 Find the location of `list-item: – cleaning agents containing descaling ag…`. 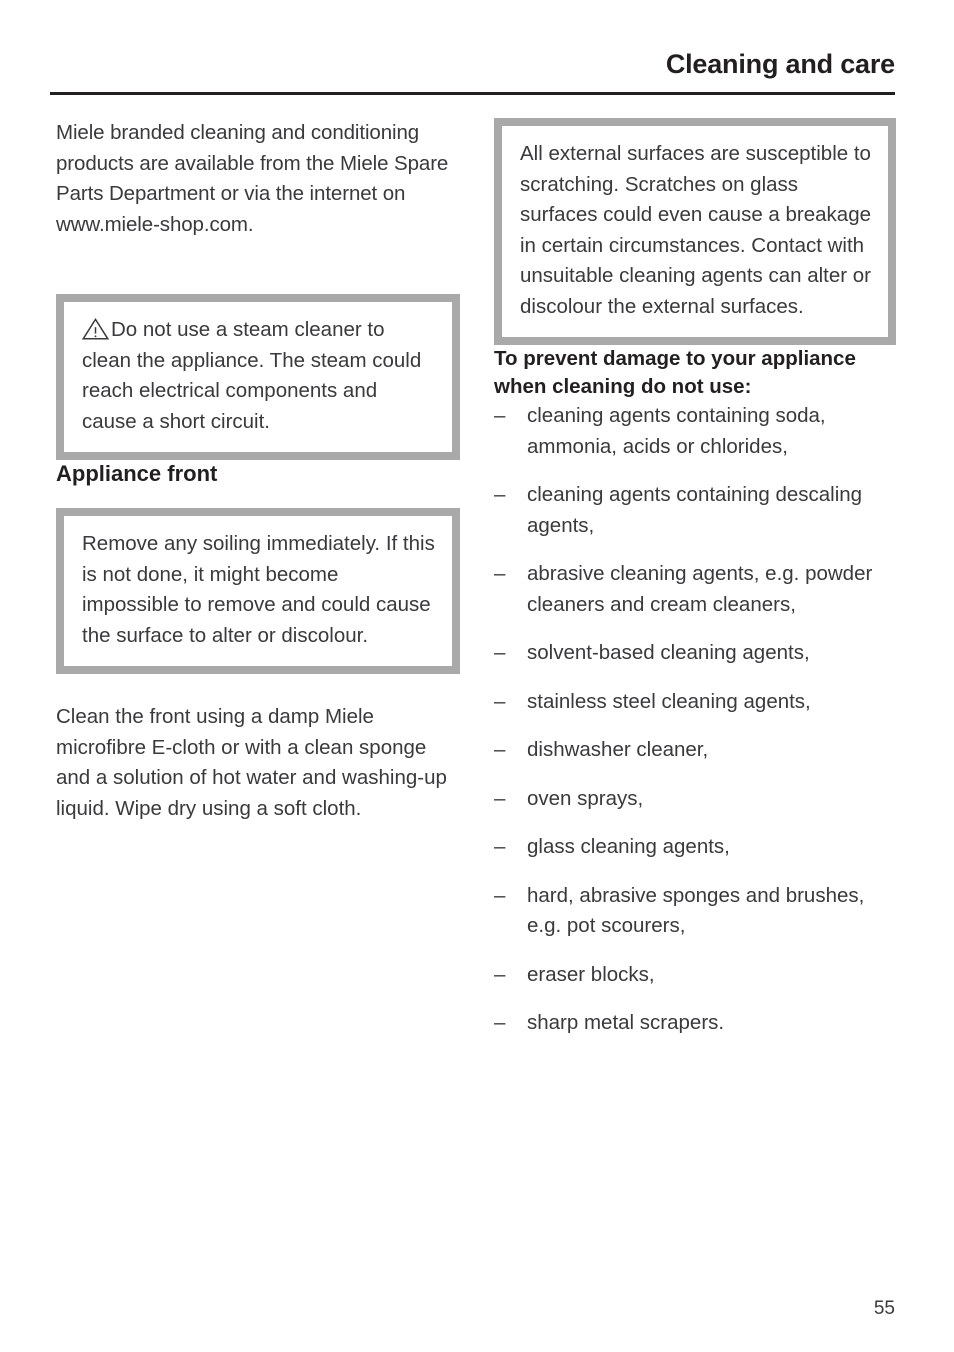

list-item: – cleaning agents containing descaling ag… is located at coordinates (695, 510).